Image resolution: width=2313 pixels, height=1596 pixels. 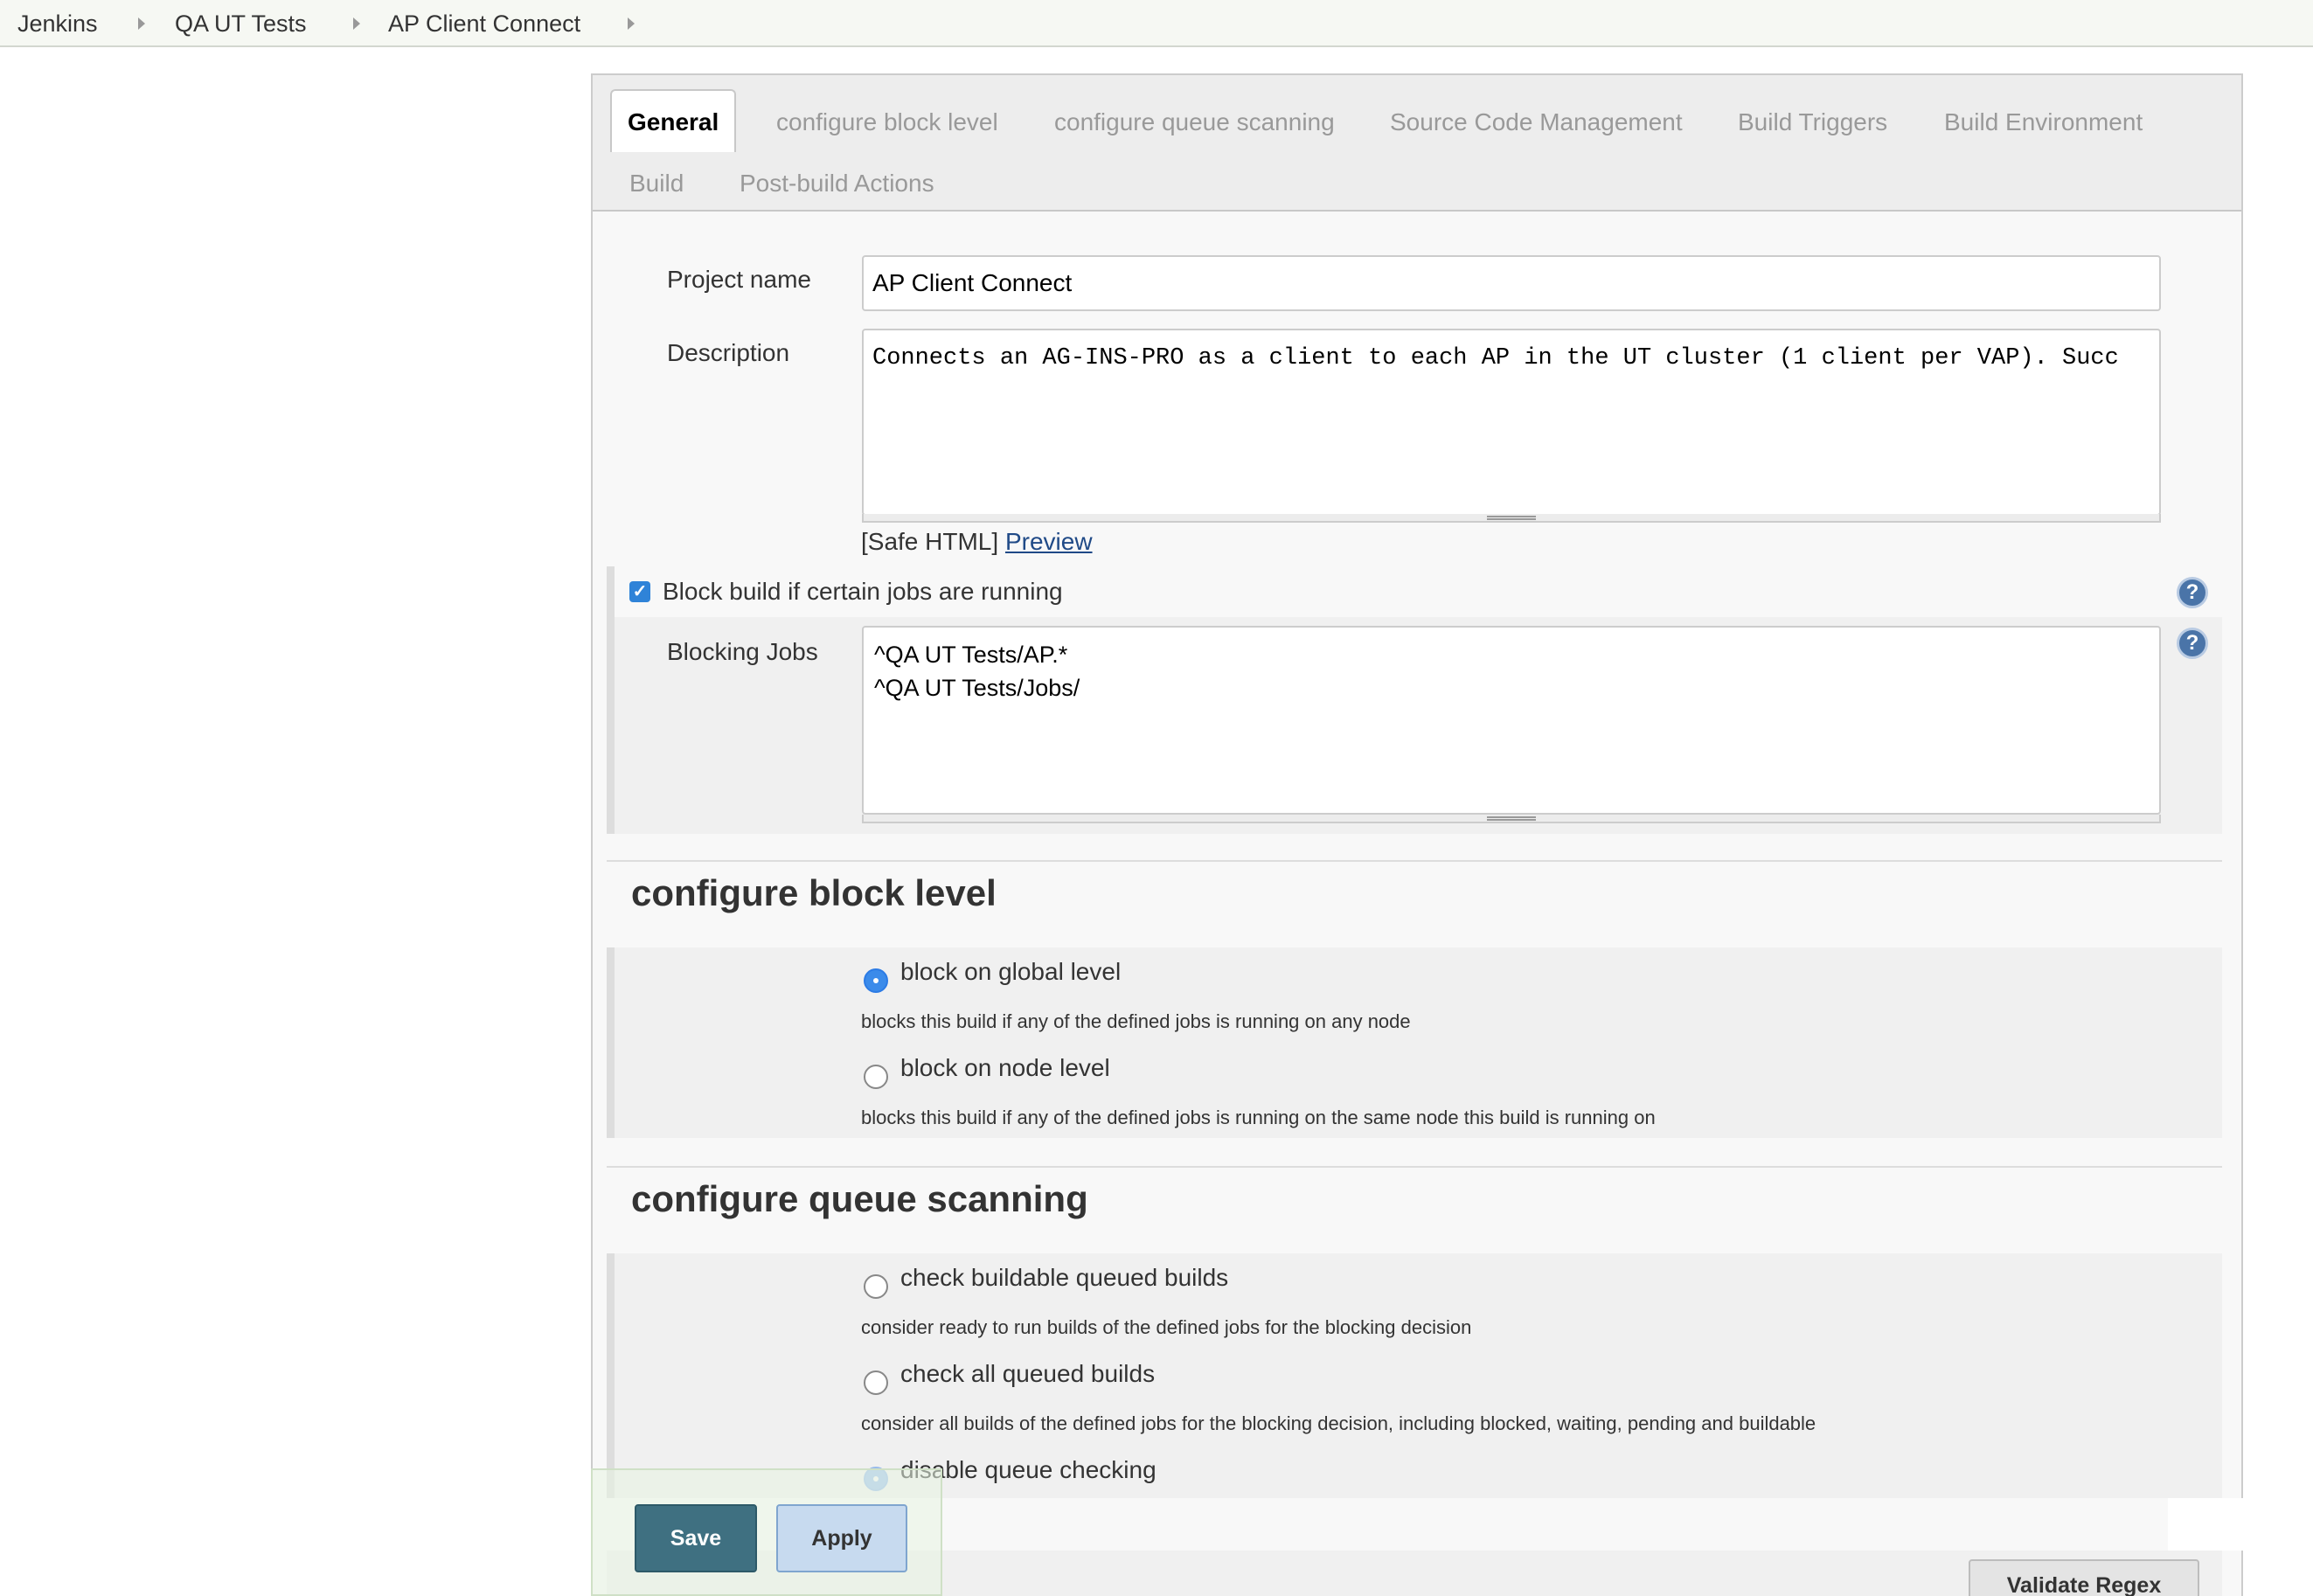 What do you see at coordinates (696, 1538) in the screenshot?
I see `save-button: Save` at bounding box center [696, 1538].